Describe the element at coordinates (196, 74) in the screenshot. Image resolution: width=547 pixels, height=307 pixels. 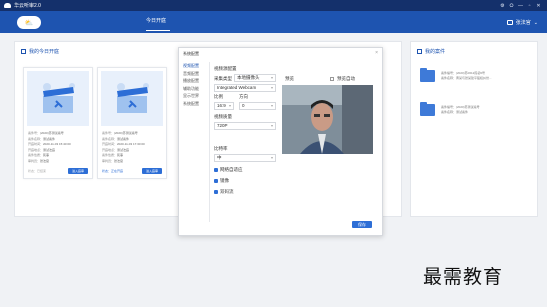
I see `sidebar-item-audio: 音频配置` at that location.